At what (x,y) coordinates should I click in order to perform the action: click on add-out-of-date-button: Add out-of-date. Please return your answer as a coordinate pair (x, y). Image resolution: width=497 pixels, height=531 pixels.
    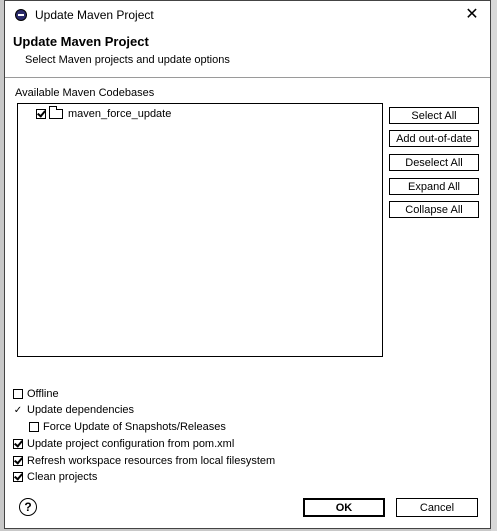
    Looking at the image, I should click on (434, 138).